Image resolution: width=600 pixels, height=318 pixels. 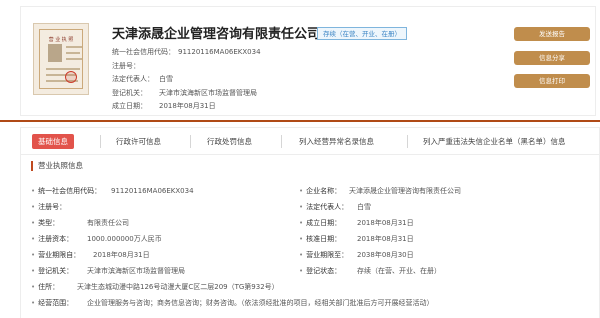 I want to click on status-badge: 存续（在营、开业、在册）, so click(x=362, y=33).